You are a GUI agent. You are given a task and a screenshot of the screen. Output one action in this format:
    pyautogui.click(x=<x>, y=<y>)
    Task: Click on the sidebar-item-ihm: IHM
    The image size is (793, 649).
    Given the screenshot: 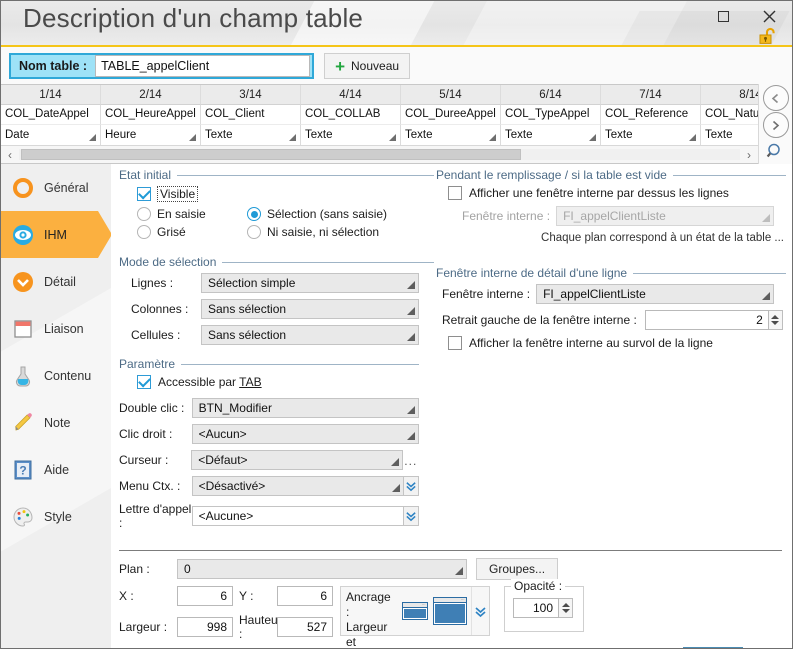 What is the action you would take?
    pyautogui.click(x=56, y=234)
    